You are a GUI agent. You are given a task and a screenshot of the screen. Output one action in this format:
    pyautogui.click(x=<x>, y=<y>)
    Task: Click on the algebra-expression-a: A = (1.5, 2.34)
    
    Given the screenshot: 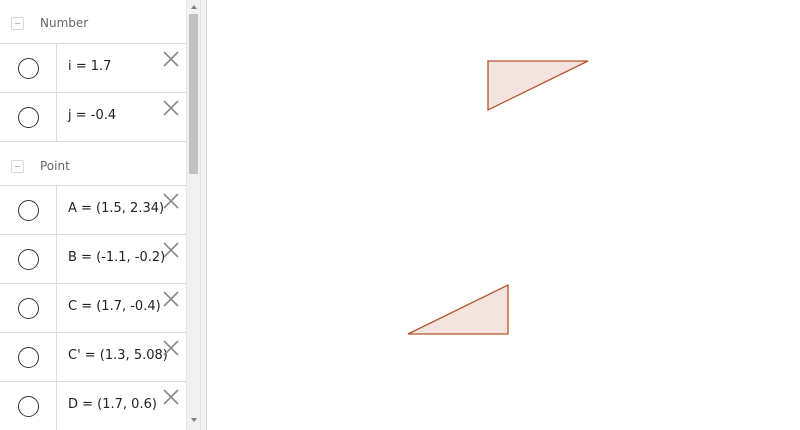 What is the action you would take?
    pyautogui.click(x=116, y=208)
    